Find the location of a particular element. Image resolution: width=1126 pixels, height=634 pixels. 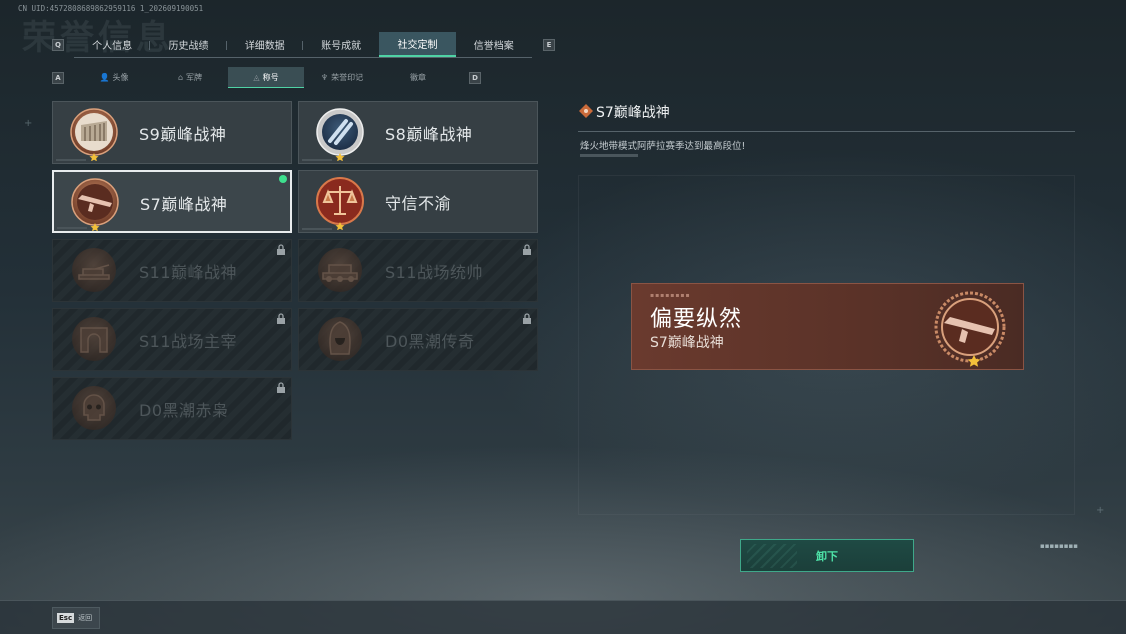

title-card-s11-commander: S11战场统帅 is located at coordinates (418, 270).